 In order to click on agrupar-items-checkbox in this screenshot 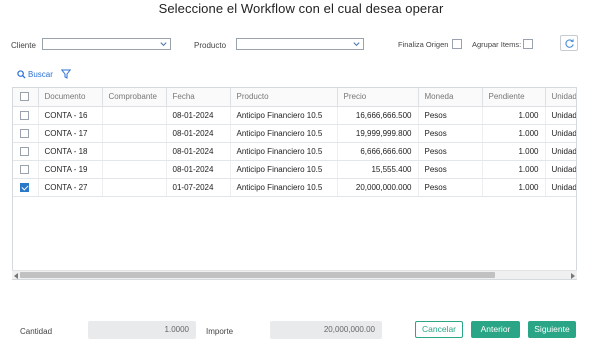, I will do `click(528, 44)`.